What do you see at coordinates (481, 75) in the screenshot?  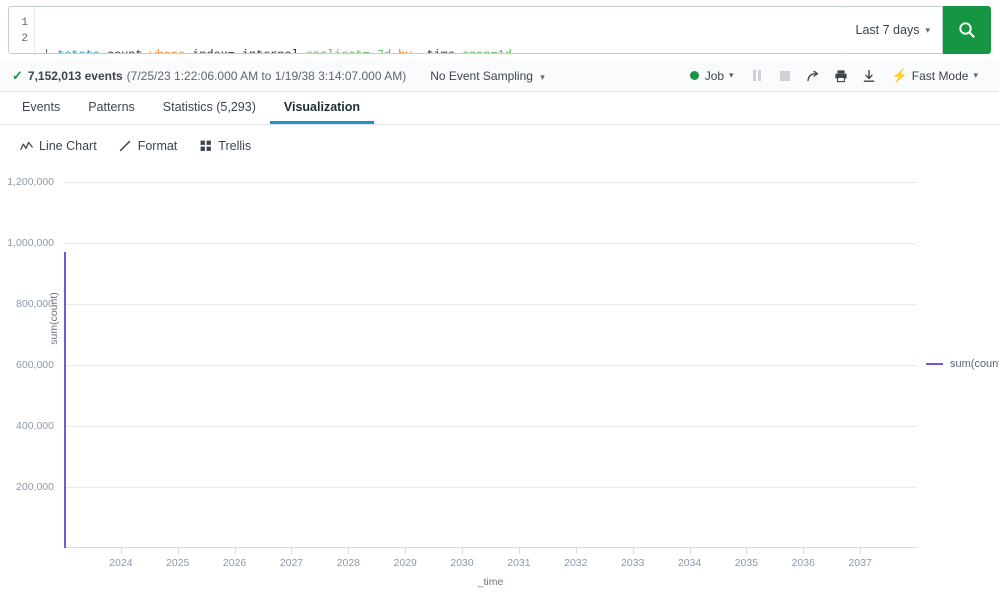 I see `event-sampling-label: No Event Sampling` at bounding box center [481, 75].